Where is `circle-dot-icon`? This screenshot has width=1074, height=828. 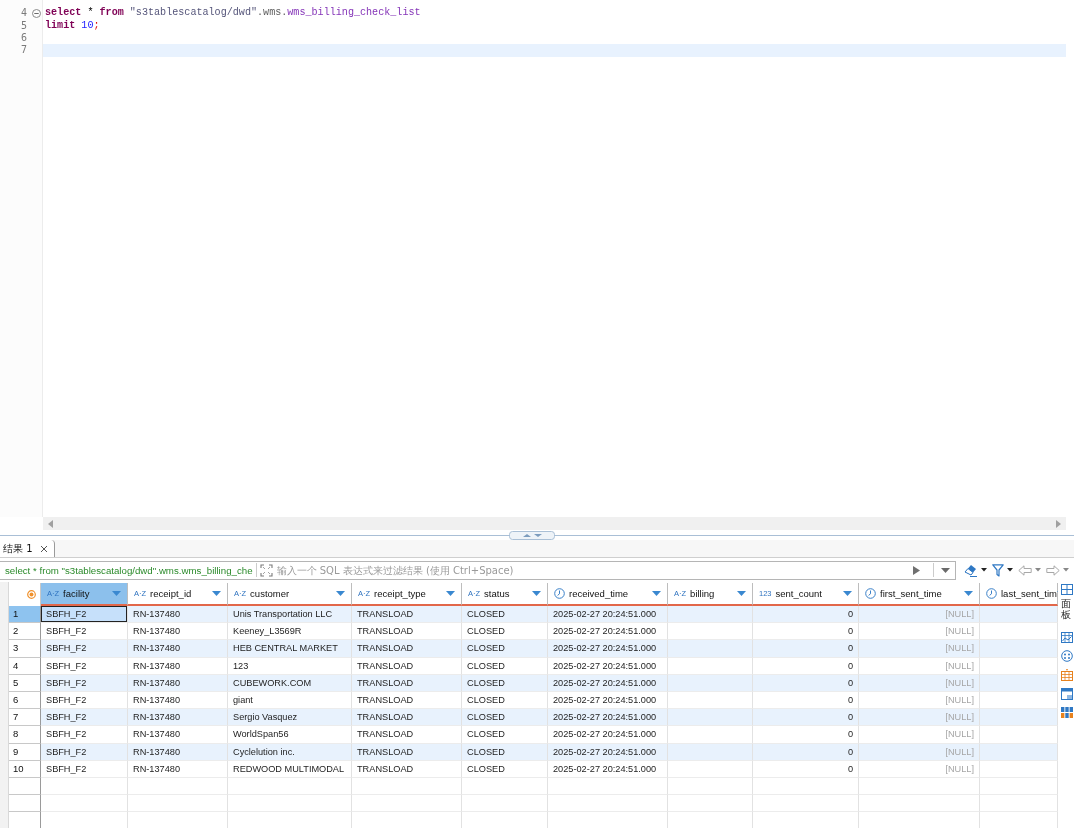
circle-dot-icon is located at coordinates (31, 594).